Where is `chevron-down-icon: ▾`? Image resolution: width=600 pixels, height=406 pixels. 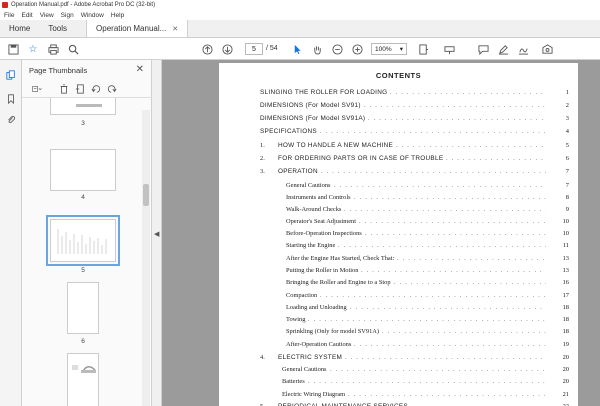 chevron-down-icon: ▾ is located at coordinates (401, 49).